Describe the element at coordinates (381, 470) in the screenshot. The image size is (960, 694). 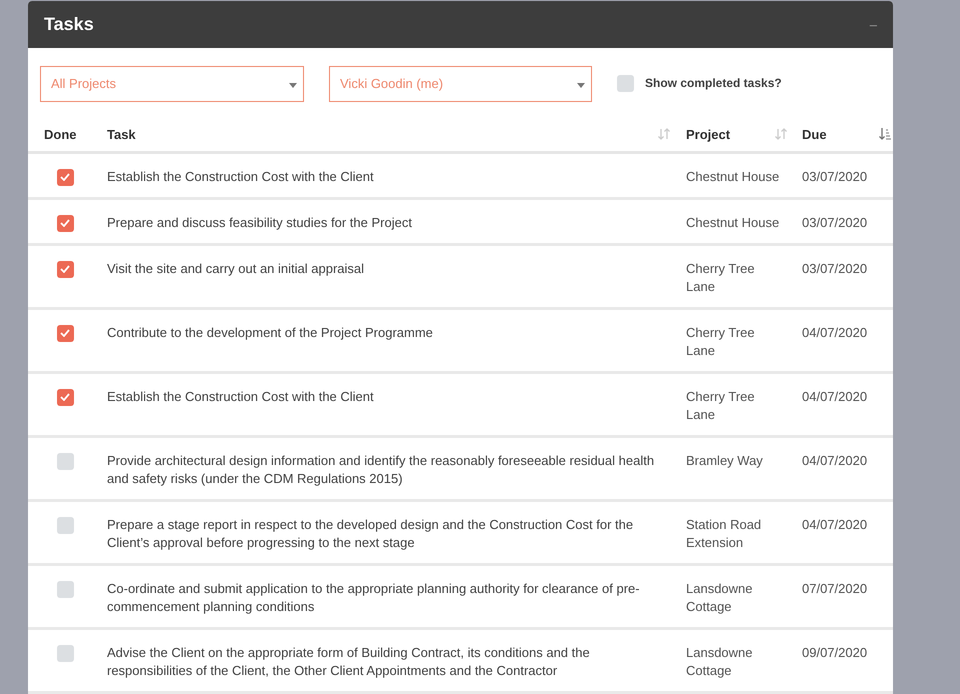
I see `task-text: Provide architectural design information and identify the reasonably foreseeable residual health and safety risks (under the CDM Regulations 2015)` at that location.